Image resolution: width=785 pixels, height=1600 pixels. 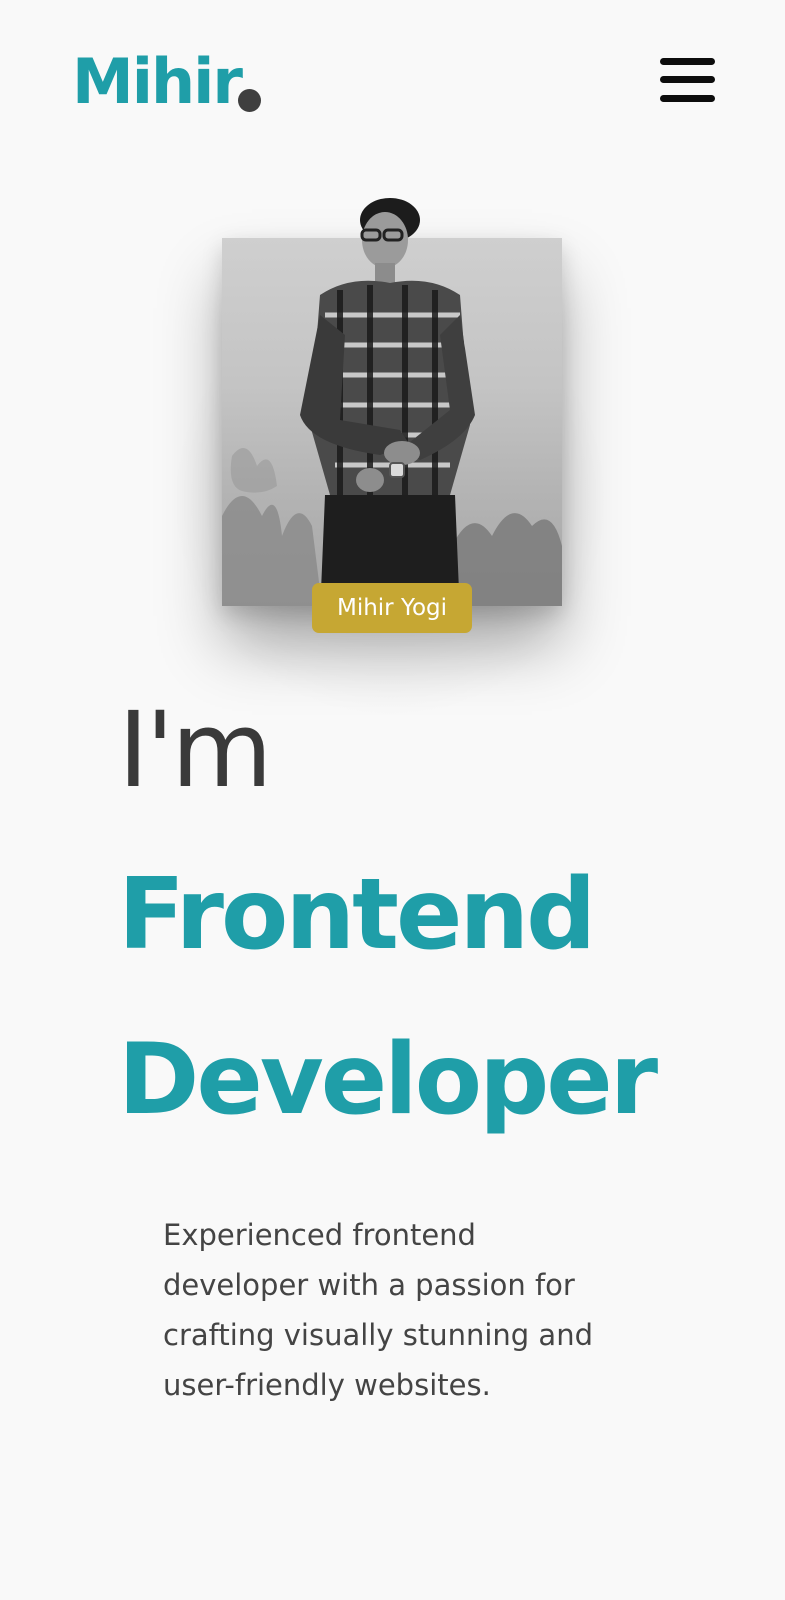 What do you see at coordinates (687, 98) in the screenshot?
I see `menu-bar-bottom` at bounding box center [687, 98].